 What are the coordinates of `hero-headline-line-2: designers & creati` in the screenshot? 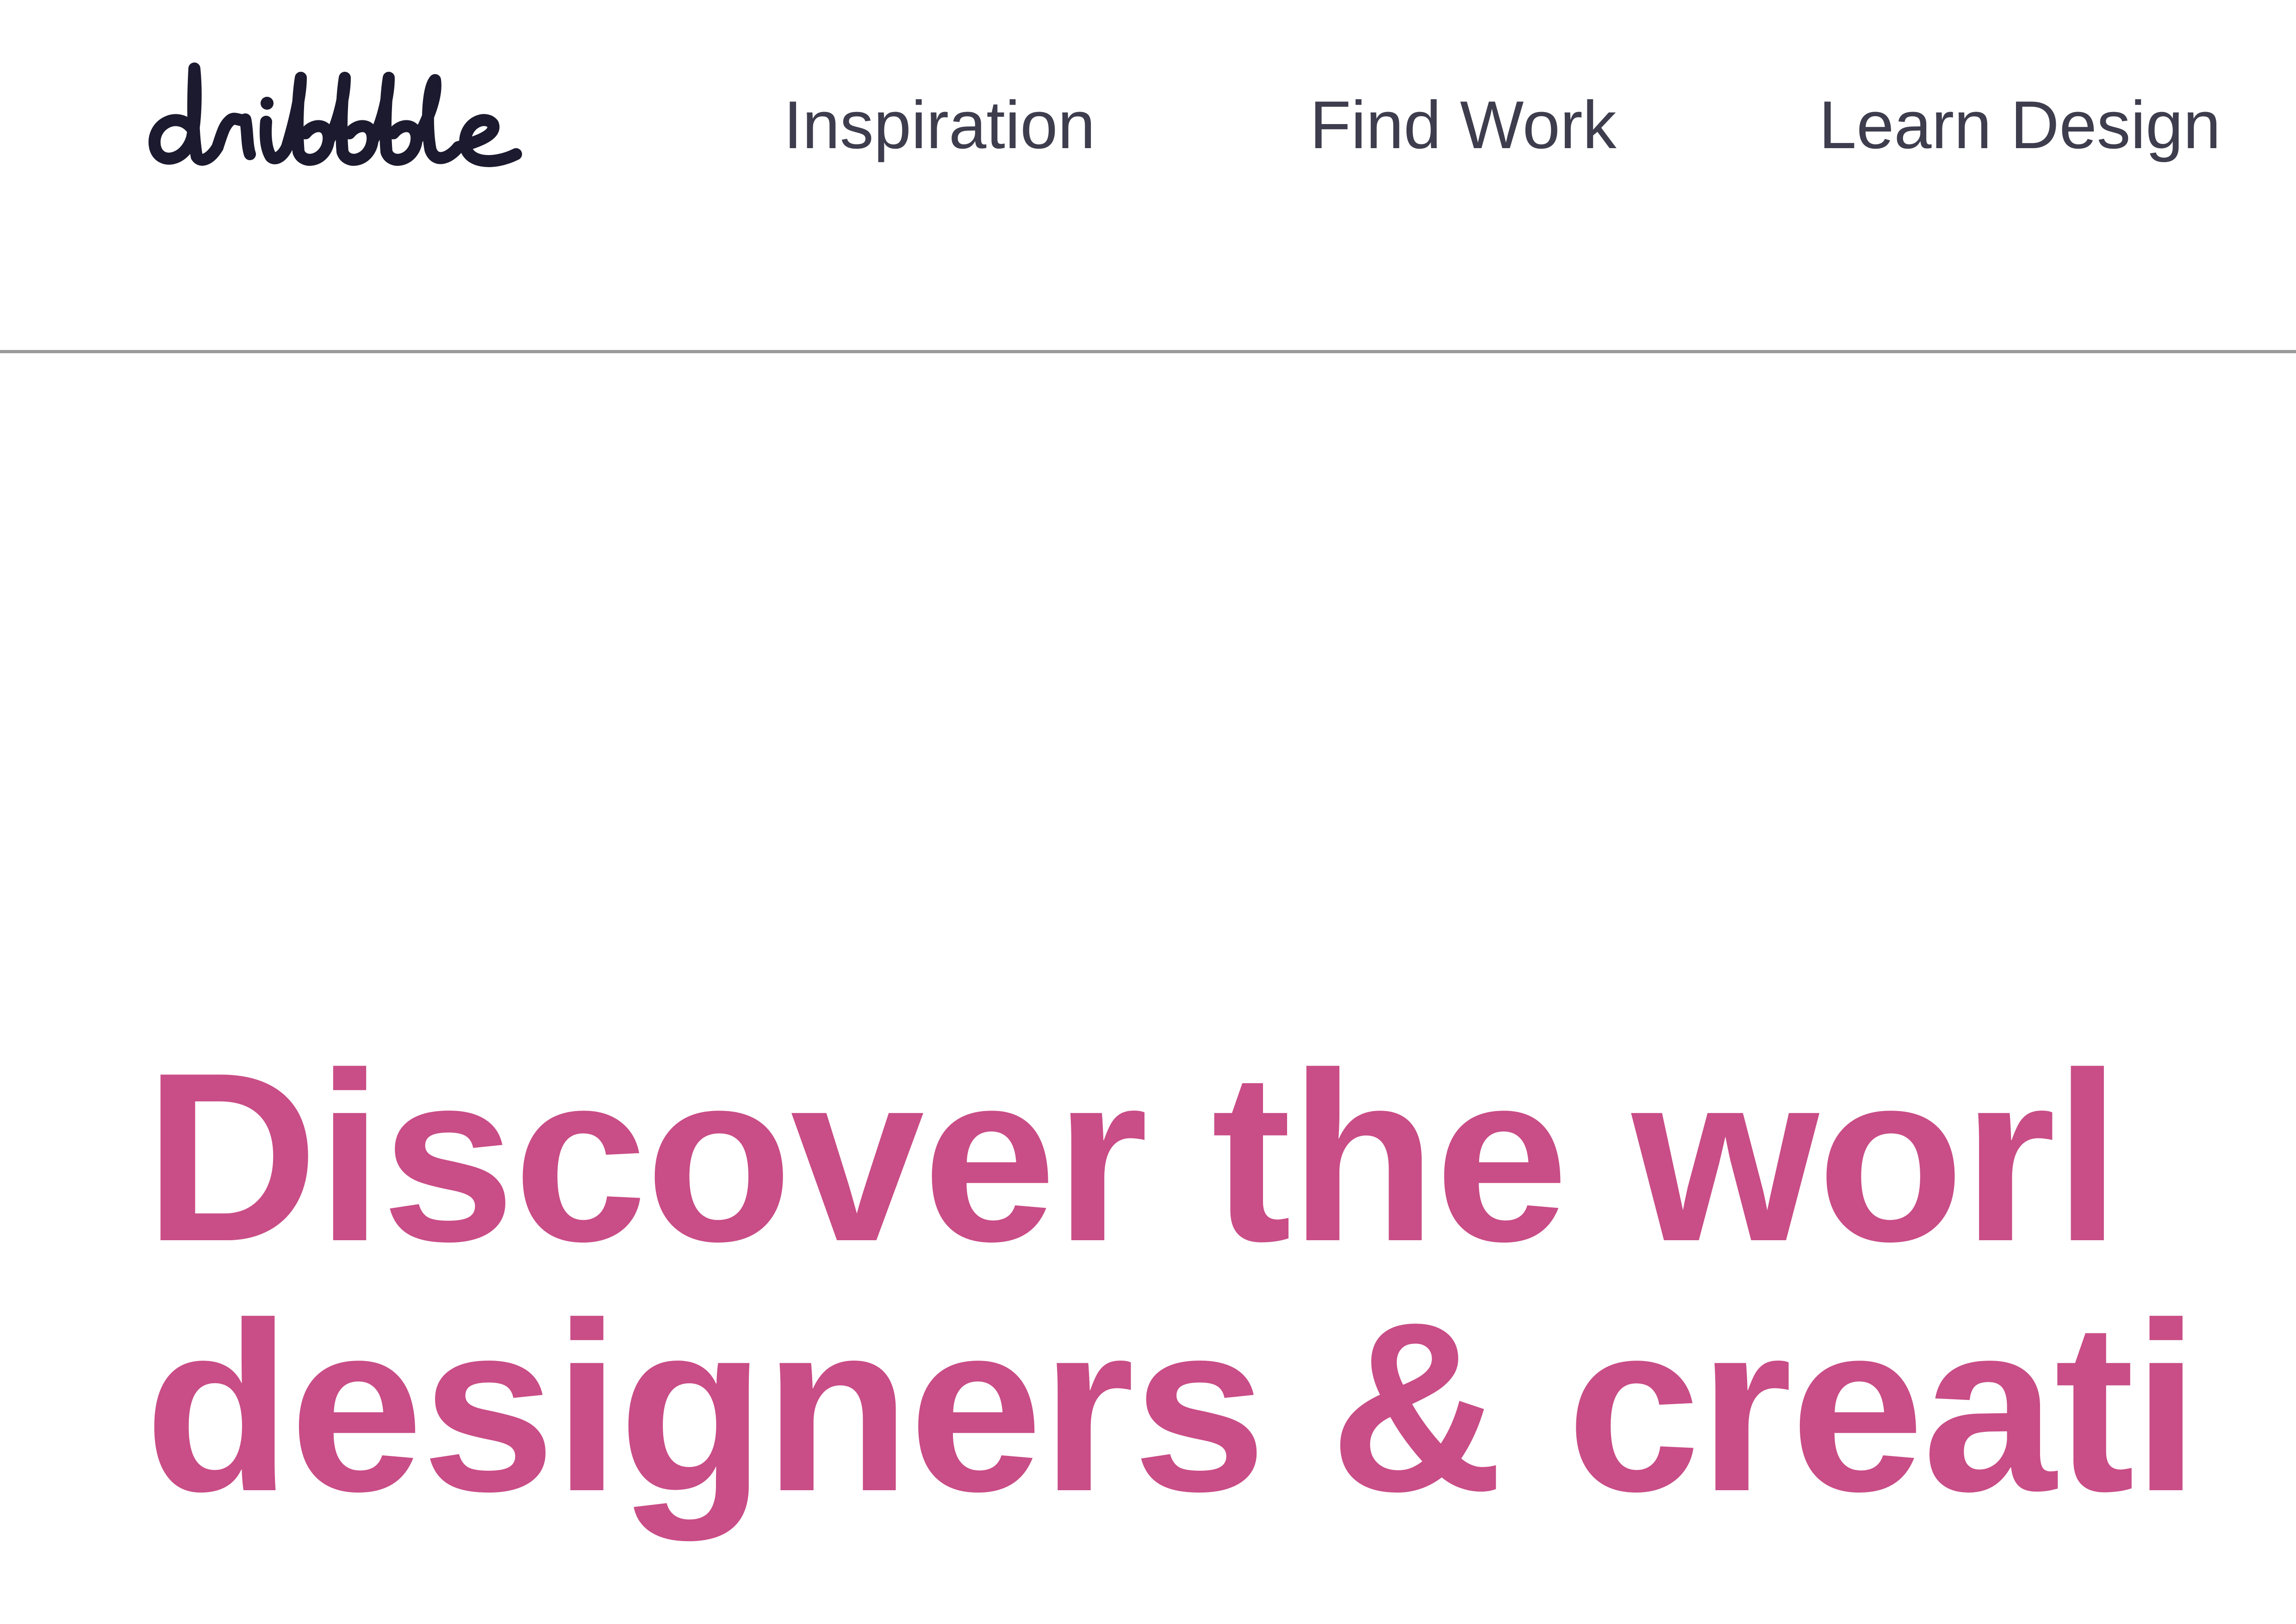 It's located at (1172, 1407).